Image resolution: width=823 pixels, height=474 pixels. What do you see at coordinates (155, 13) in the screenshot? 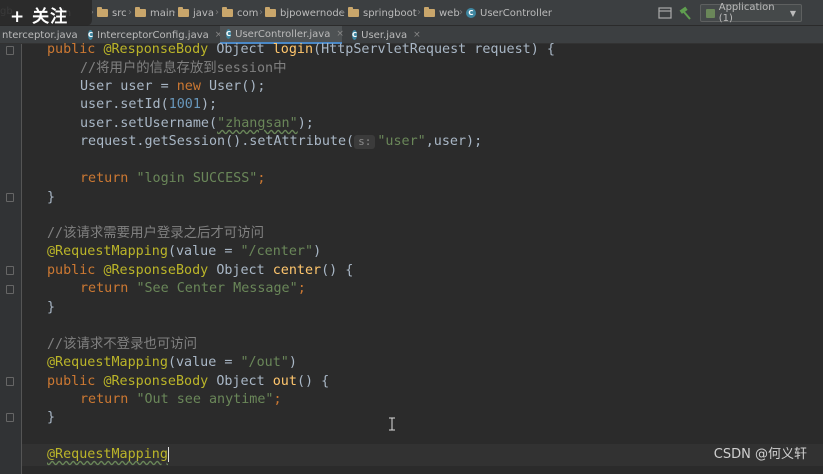
I see `breadcrumb-item-main: main` at bounding box center [155, 13].